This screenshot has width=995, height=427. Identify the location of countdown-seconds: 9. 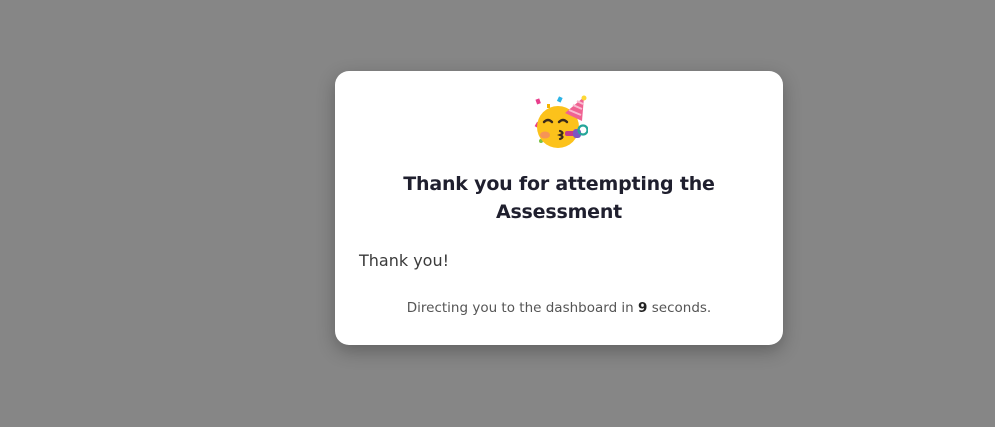
(643, 308).